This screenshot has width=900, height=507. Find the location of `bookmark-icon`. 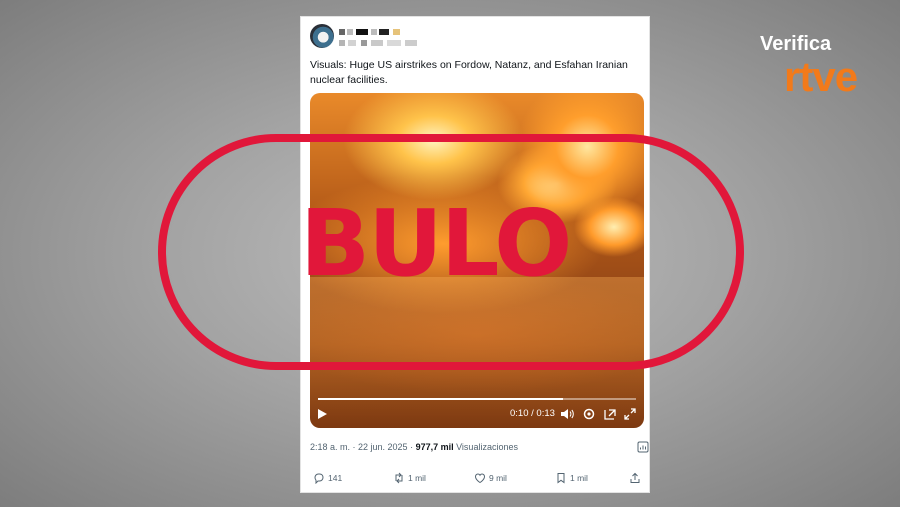

bookmark-icon is located at coordinates (561, 478).